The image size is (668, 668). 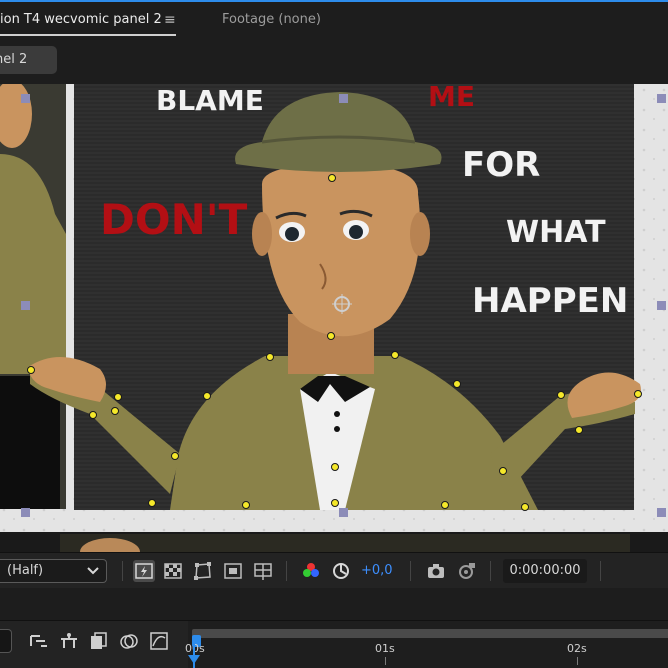 I want to click on motion-blur-icon, so click(x=129, y=641).